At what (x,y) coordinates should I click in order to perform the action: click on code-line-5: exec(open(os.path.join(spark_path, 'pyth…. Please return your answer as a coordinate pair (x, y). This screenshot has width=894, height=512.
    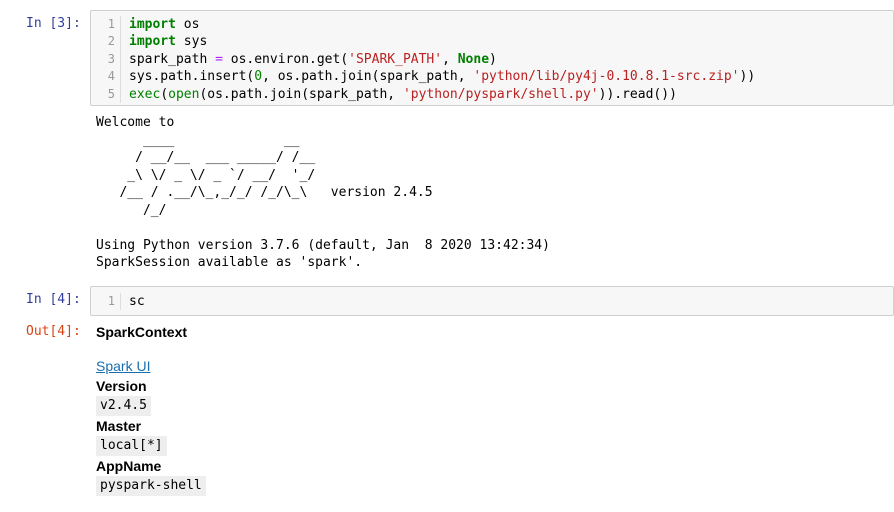
    Looking at the image, I should click on (442, 94).